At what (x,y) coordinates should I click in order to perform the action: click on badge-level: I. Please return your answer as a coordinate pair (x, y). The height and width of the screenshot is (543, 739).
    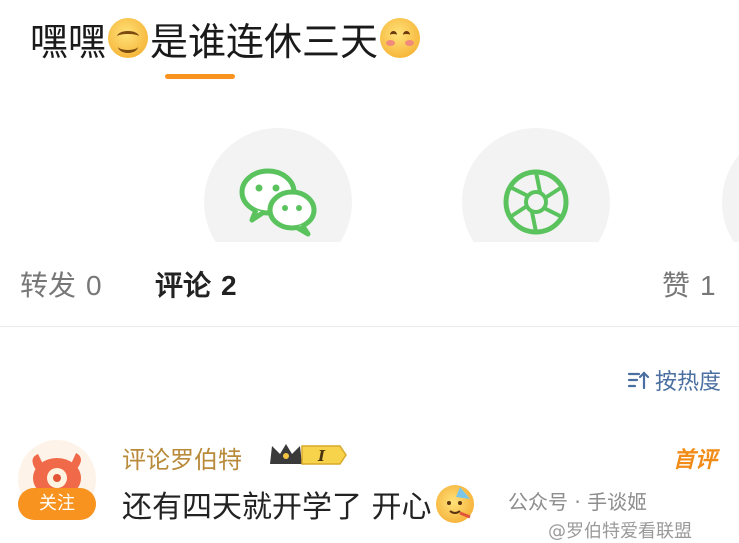
    Looking at the image, I should click on (321, 456).